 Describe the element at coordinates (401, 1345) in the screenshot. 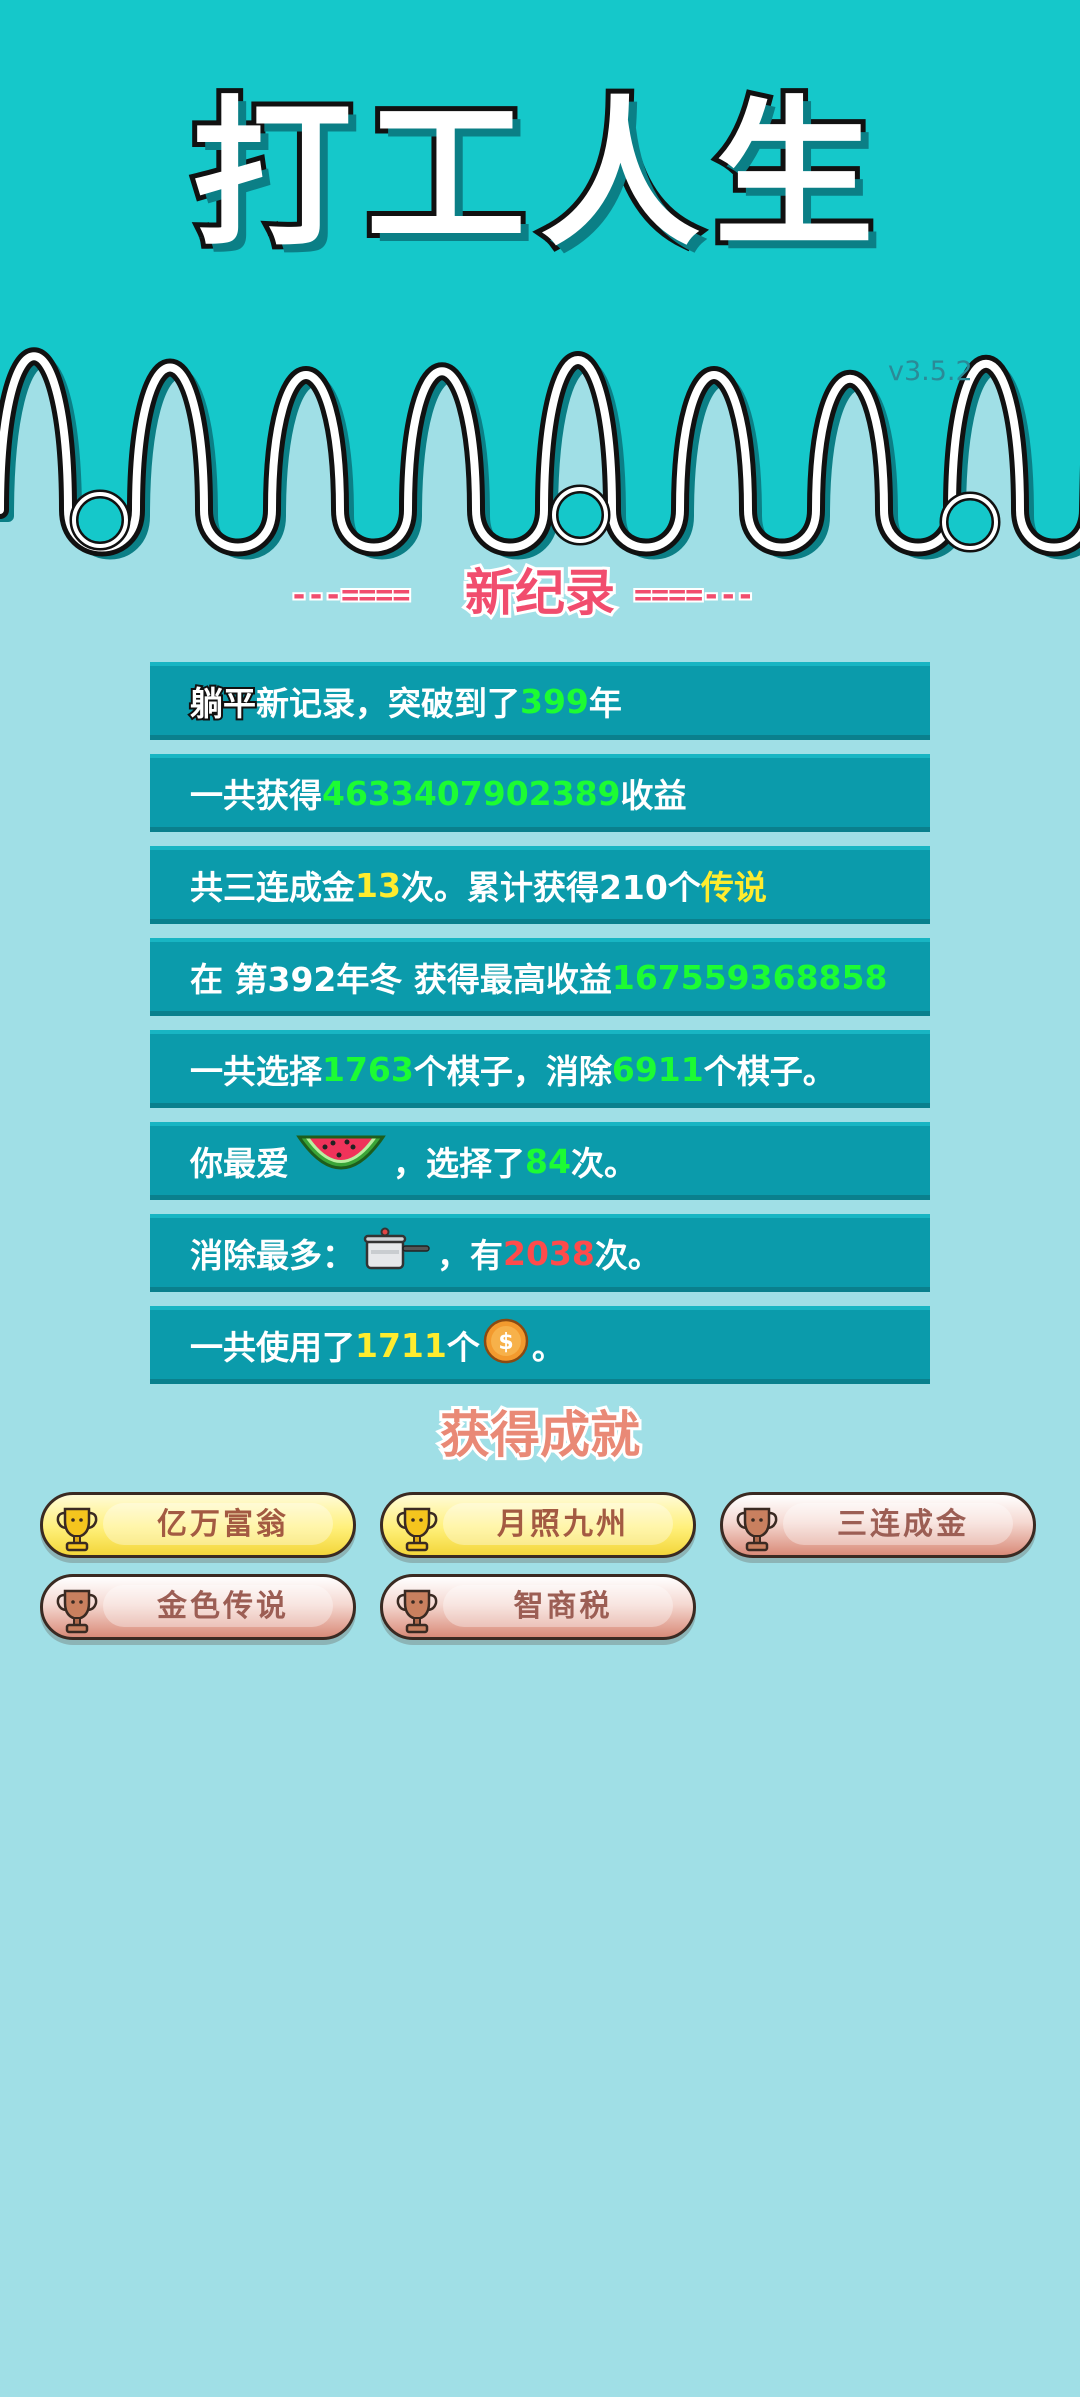

I see `coins-used-value: 1711` at that location.